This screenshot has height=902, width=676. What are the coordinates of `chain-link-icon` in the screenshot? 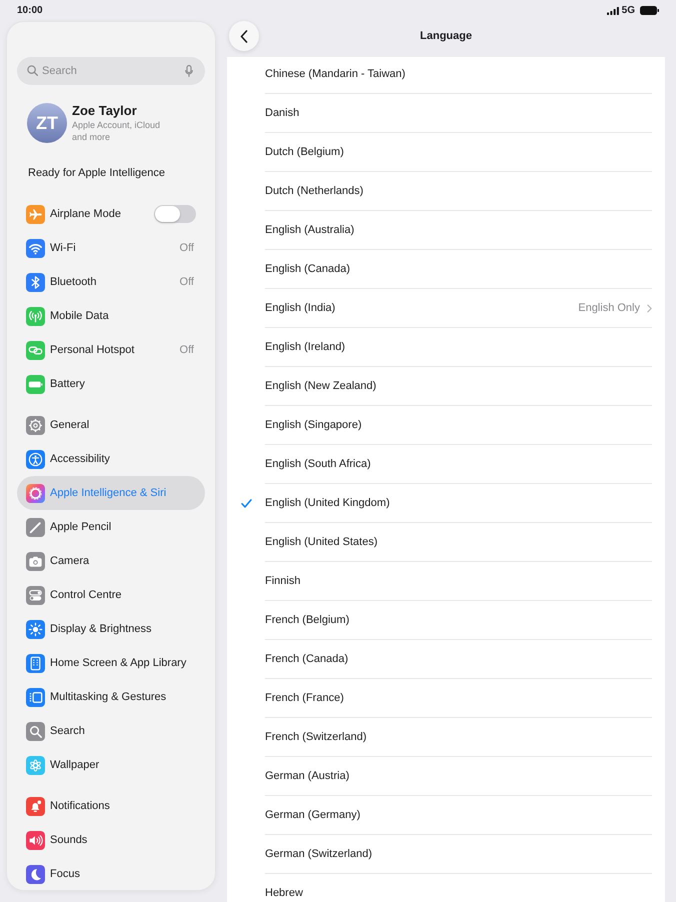 It's located at (35, 350).